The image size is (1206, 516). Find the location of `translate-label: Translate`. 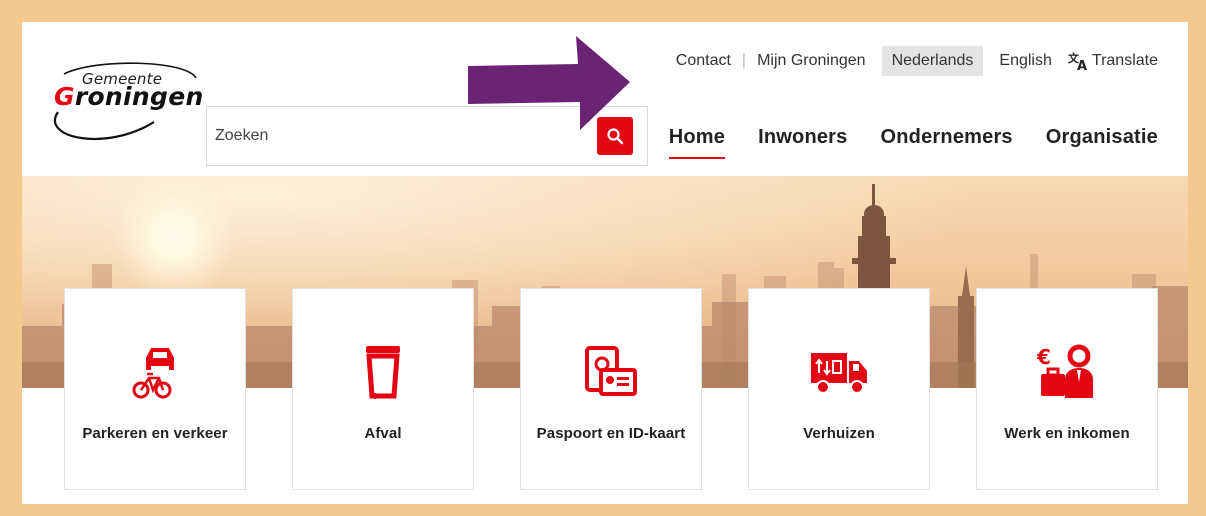

translate-label: Translate is located at coordinates (1124, 60).